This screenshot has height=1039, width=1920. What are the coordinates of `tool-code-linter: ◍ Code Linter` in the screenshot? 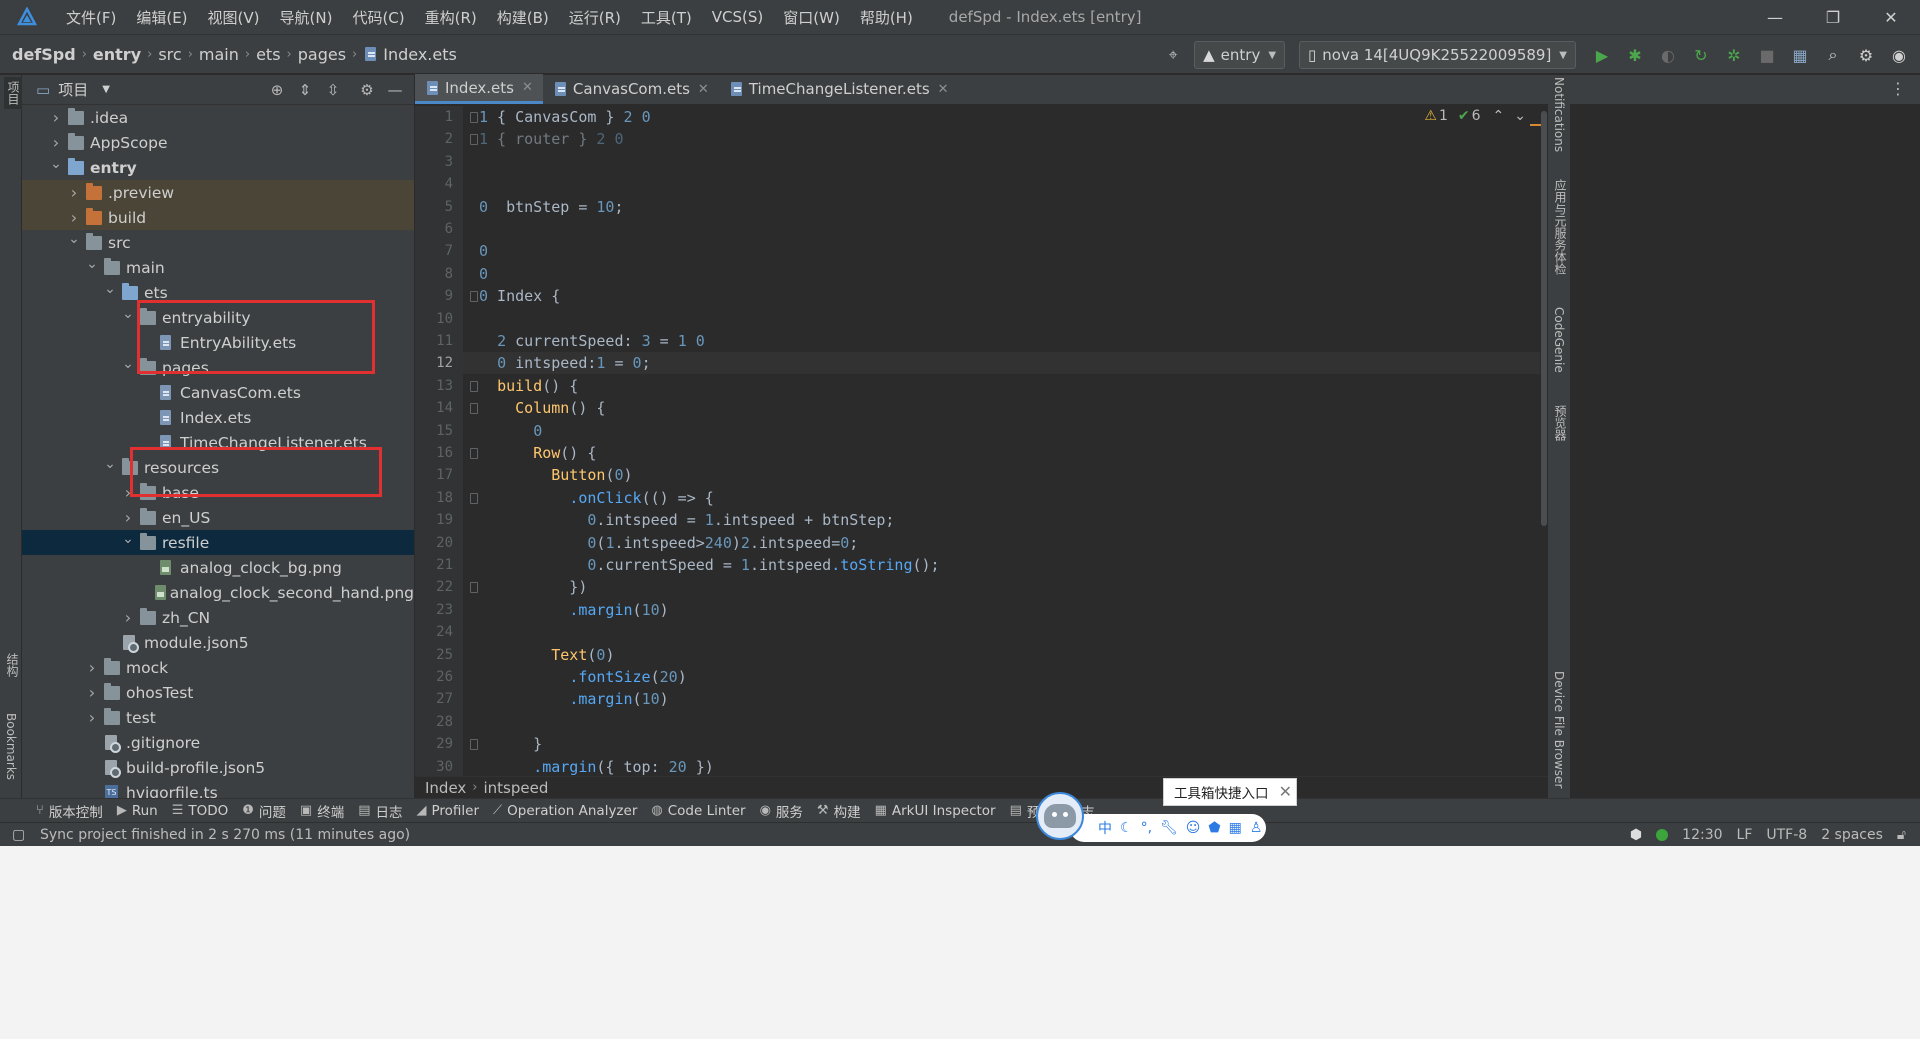 It's located at (698, 811).